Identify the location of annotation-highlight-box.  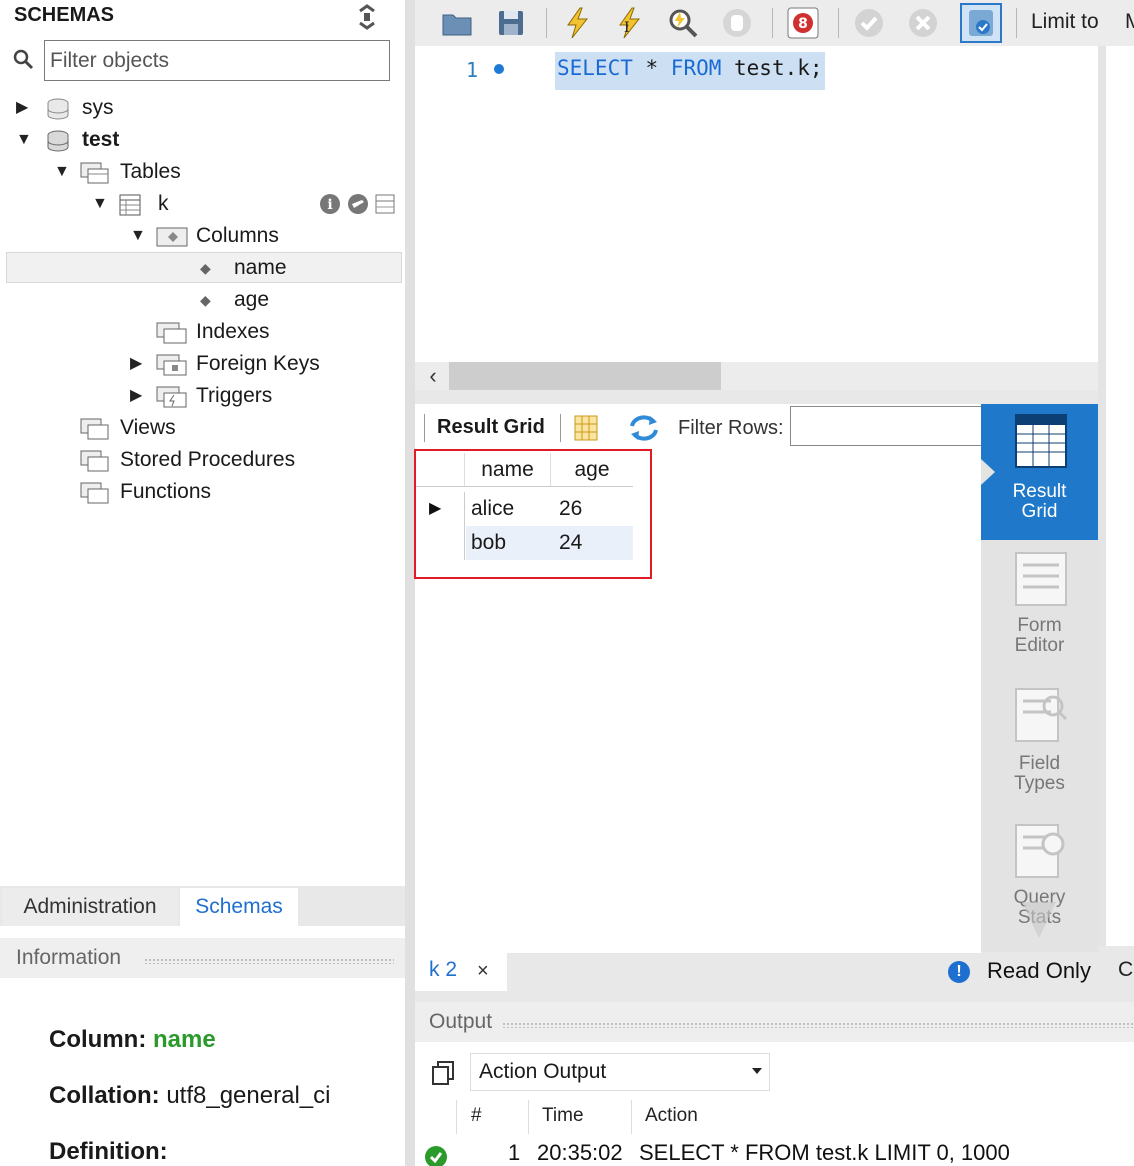
(533, 514).